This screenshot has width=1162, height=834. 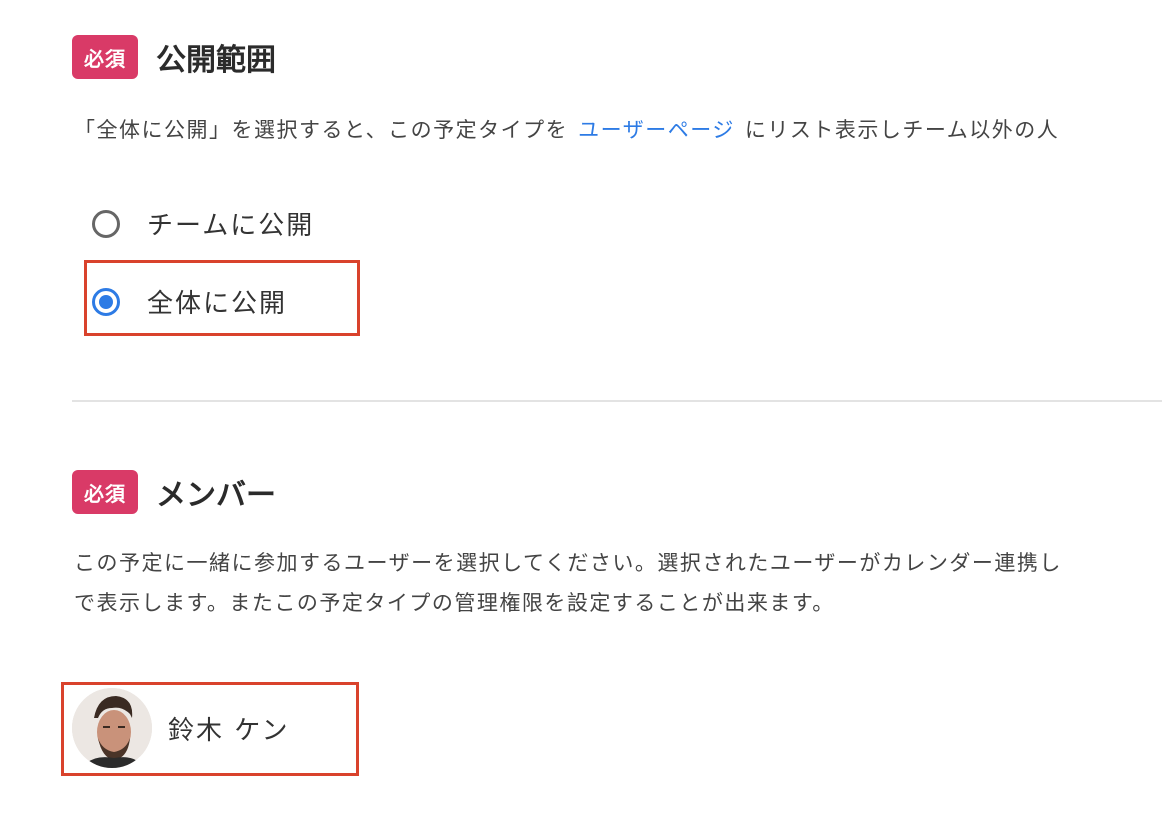 I want to click on visibility-description-after: にリスト表示しチーム以外の人, so click(x=902, y=130).